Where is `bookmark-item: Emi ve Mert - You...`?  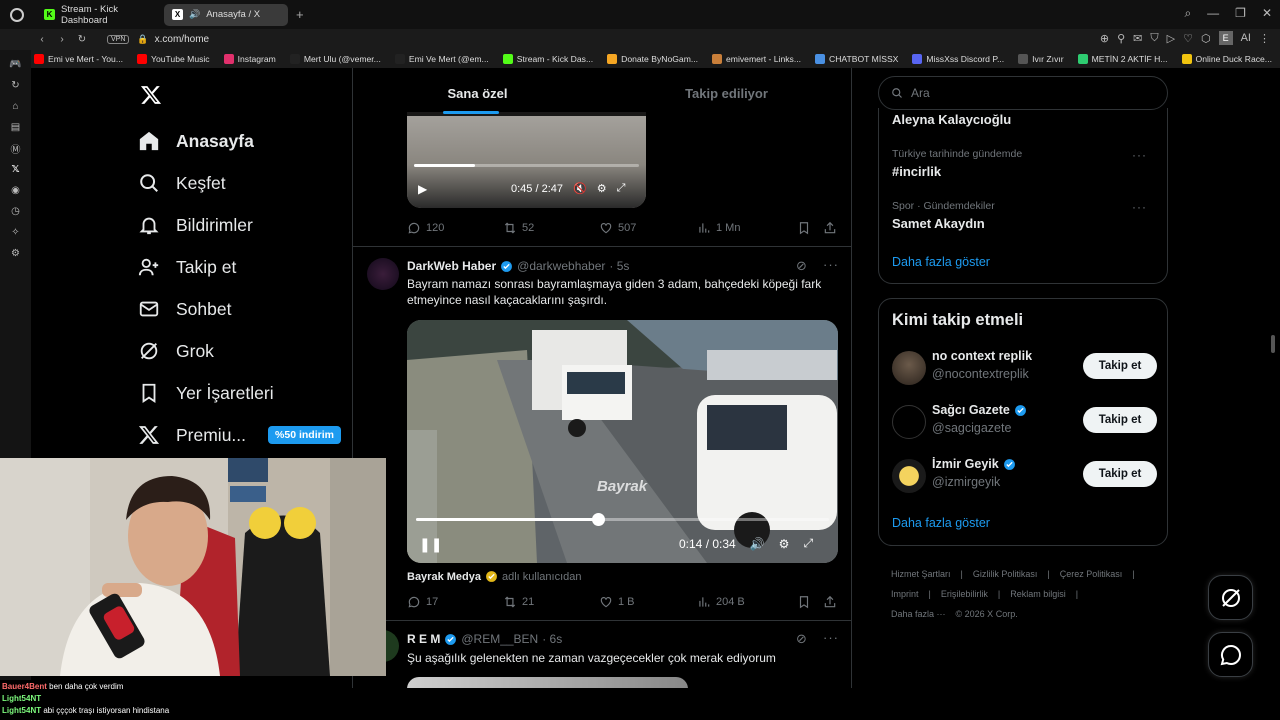
bookmark-item: Emi ve Mert - You... is located at coordinates (78, 59).